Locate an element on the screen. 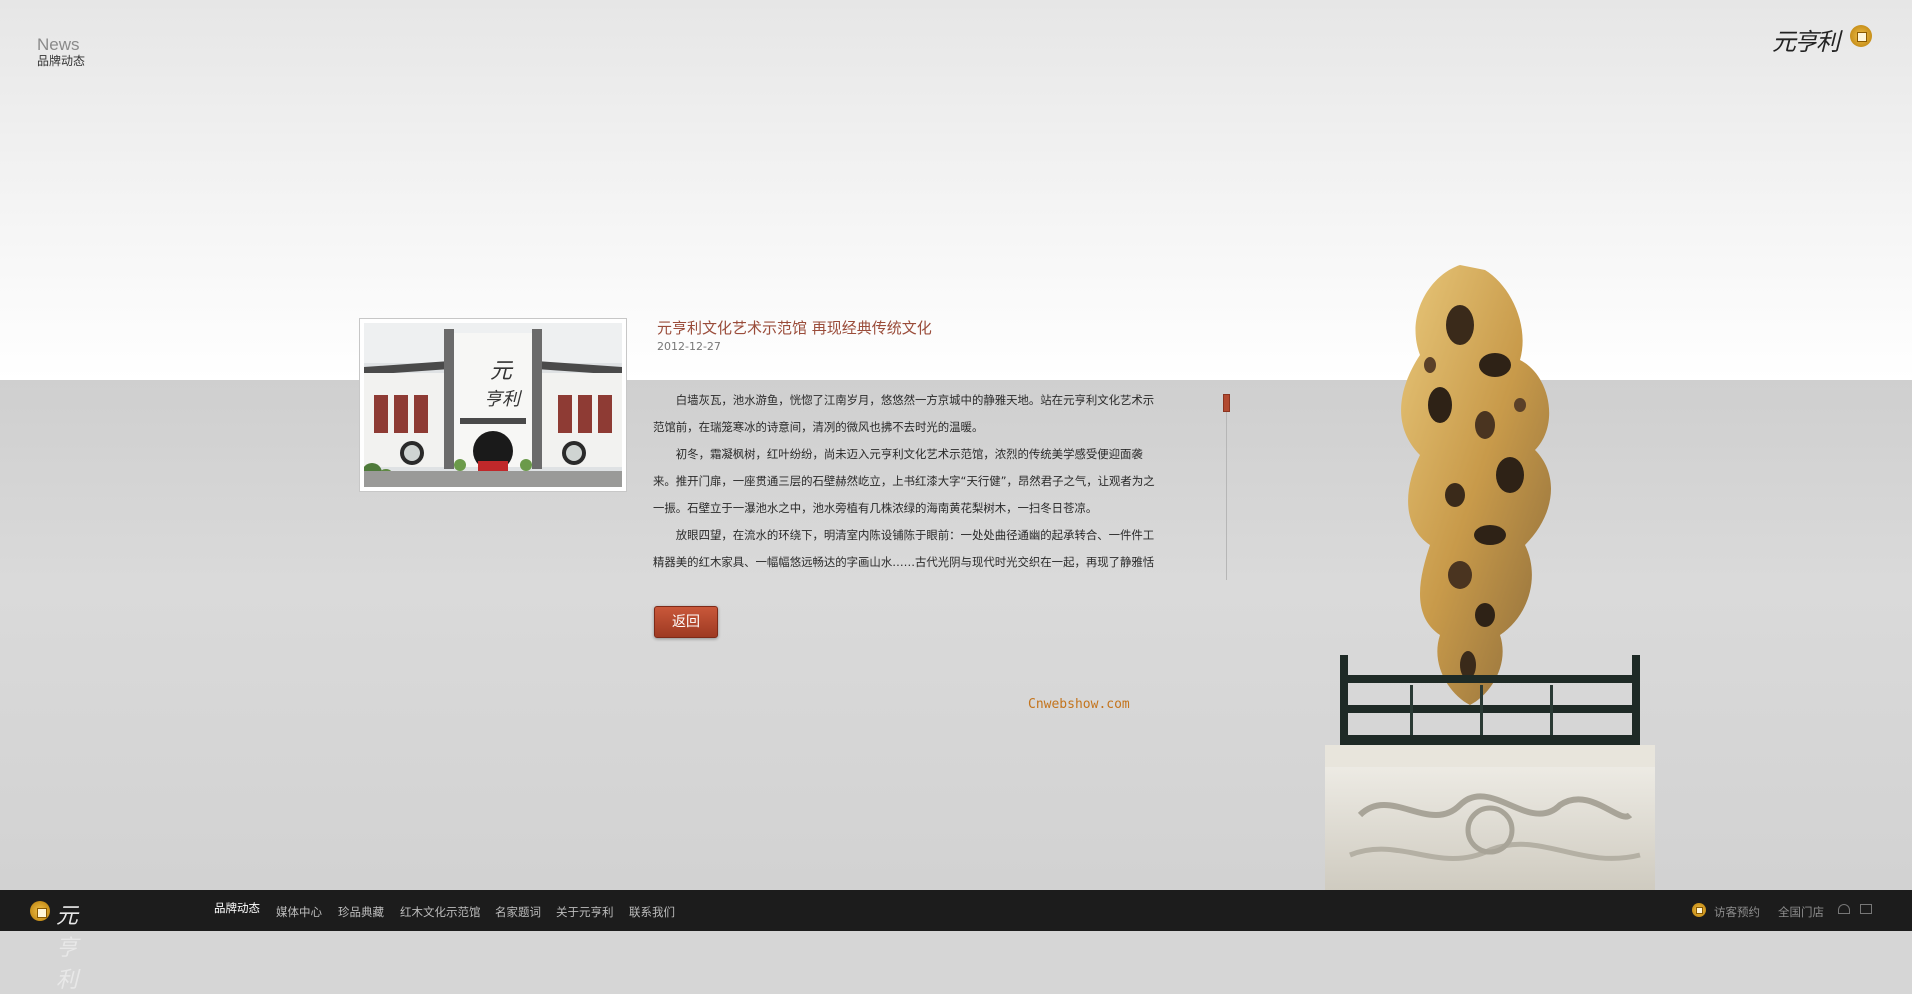 This screenshot has height=994, width=1912. nav-item-inscriptions: 名家题词 is located at coordinates (518, 912).